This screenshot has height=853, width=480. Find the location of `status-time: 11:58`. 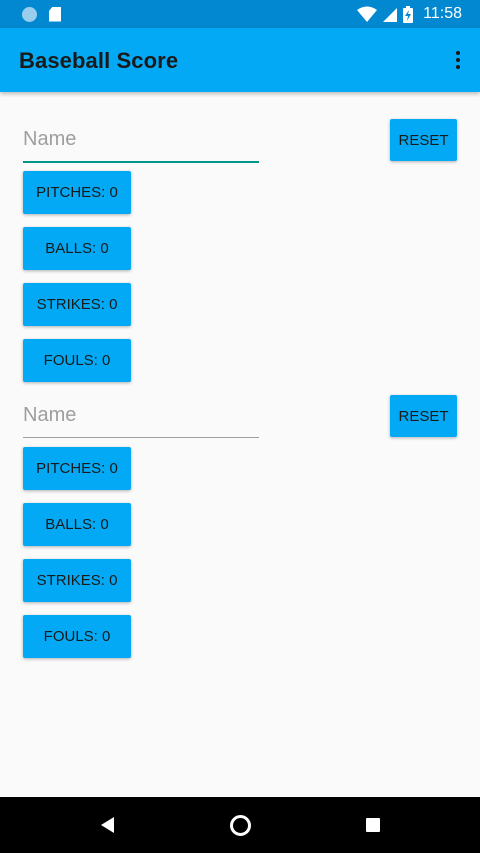

status-time: 11:58 is located at coordinates (442, 13).